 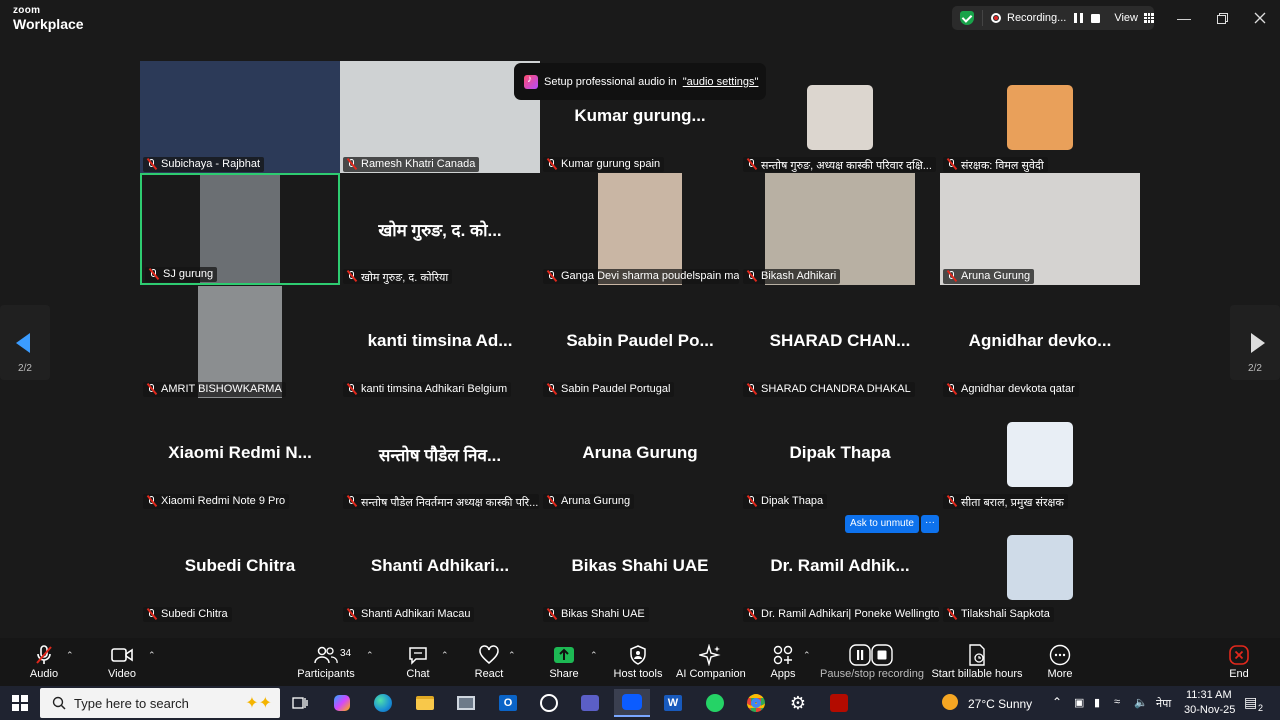 I want to click on clock-time: 11:31 AM, so click(x=1209, y=695).